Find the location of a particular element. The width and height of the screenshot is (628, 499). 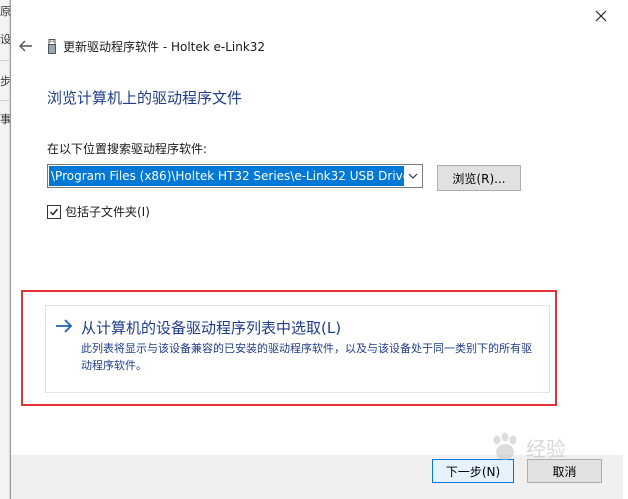

back-arrow-icon is located at coordinates (25, 46).